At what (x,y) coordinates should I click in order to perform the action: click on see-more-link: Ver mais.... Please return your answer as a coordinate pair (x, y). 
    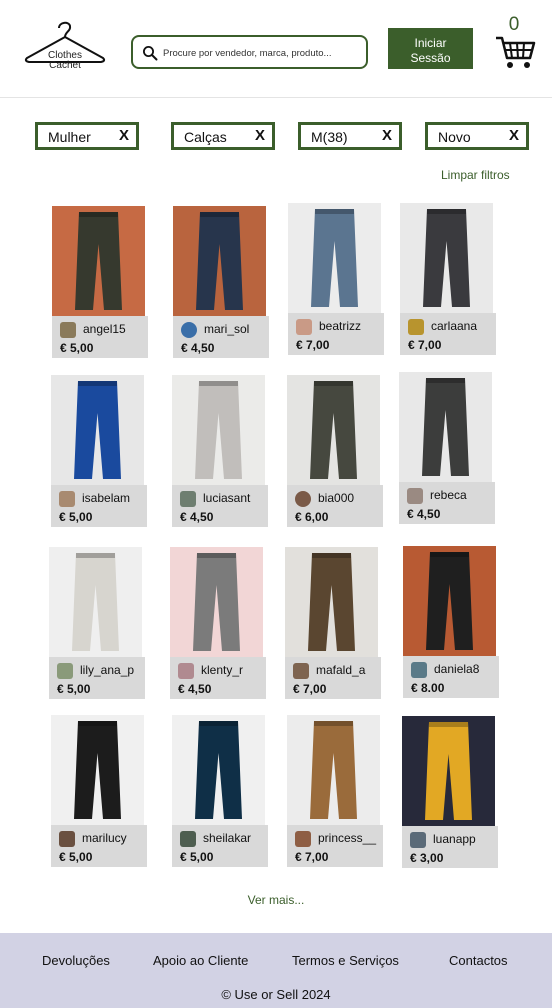
    Looking at the image, I should click on (276, 900).